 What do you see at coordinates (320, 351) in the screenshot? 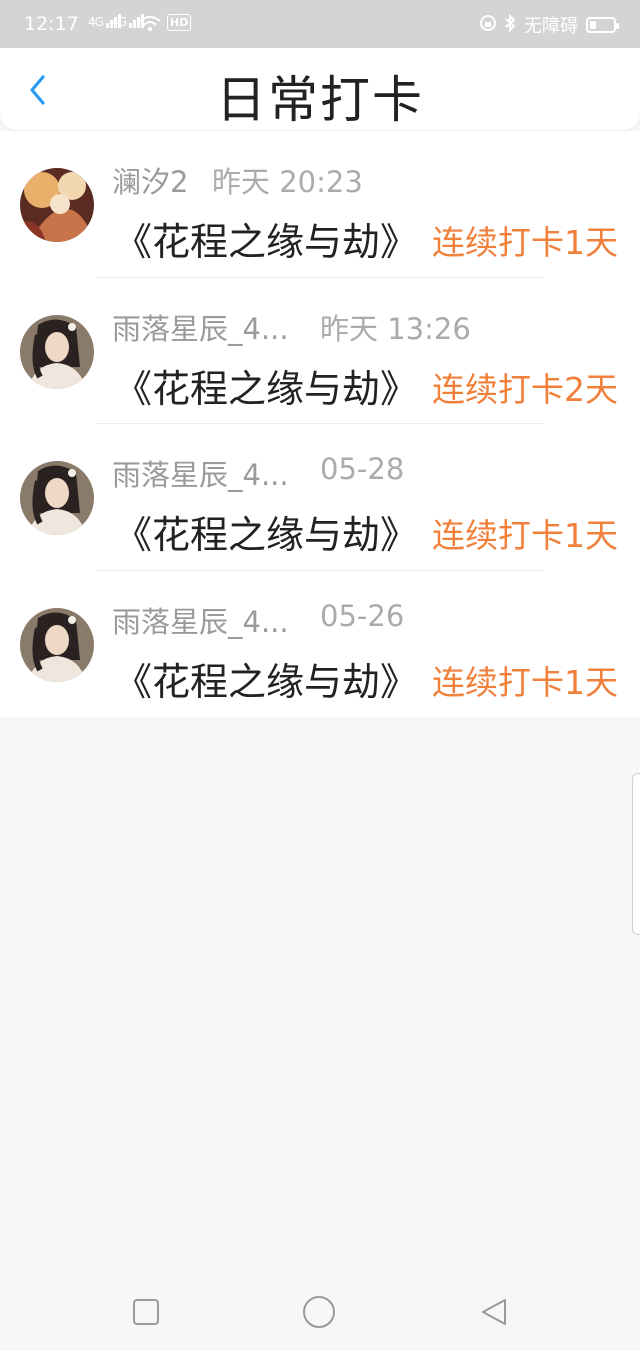
I see `list-item: 雨落星辰_4... 昨天 13:26 《花程之缘与劫》 连续打卡2天` at bounding box center [320, 351].